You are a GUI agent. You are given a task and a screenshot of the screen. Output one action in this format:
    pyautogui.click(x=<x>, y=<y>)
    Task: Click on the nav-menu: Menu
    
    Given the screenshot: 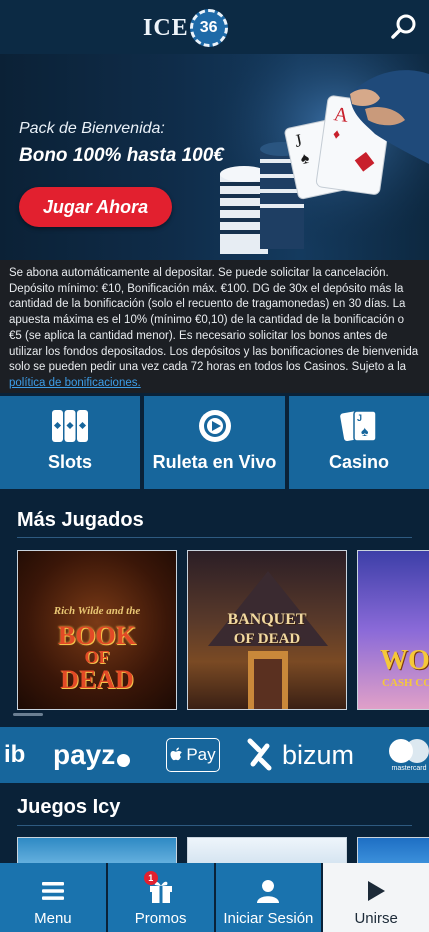 What is the action you would take?
    pyautogui.click(x=53, y=897)
    